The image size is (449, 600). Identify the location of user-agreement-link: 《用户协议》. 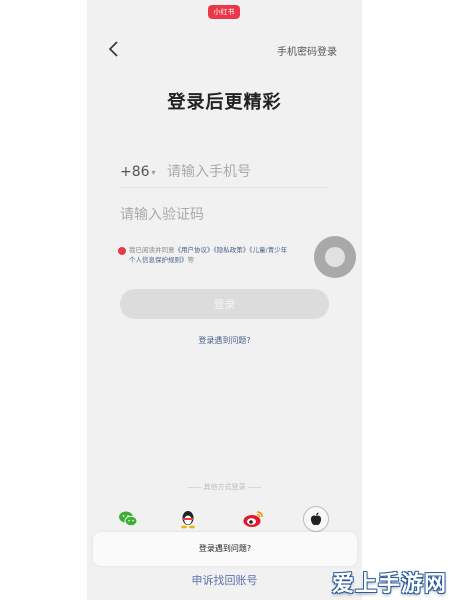
(194, 250).